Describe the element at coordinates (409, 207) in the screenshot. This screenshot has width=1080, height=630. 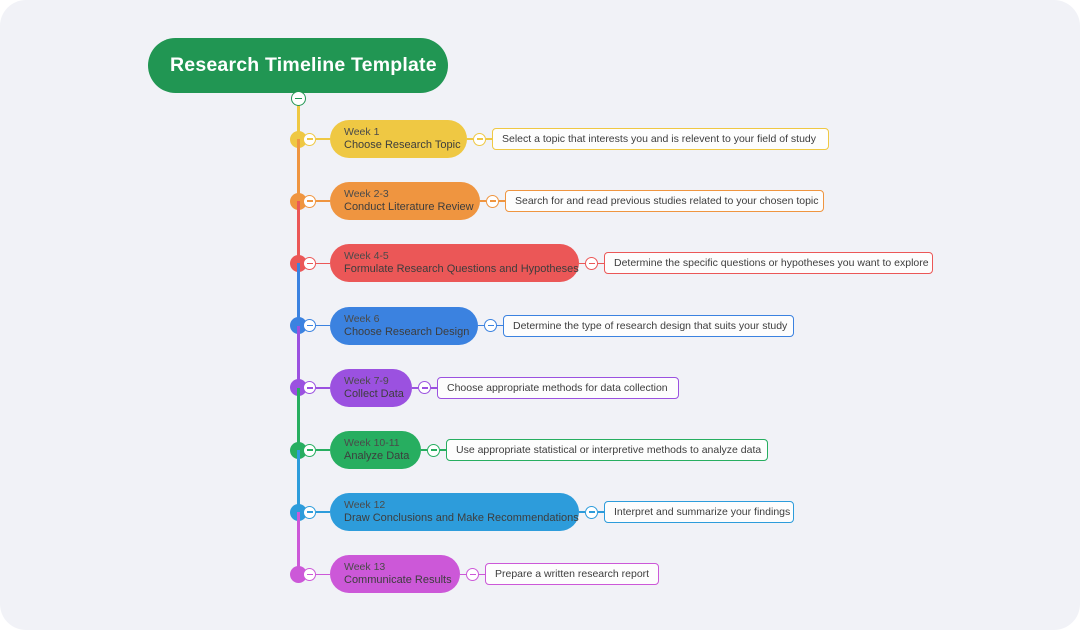
I see `pill-task-label: Conduct Literature Review` at that location.